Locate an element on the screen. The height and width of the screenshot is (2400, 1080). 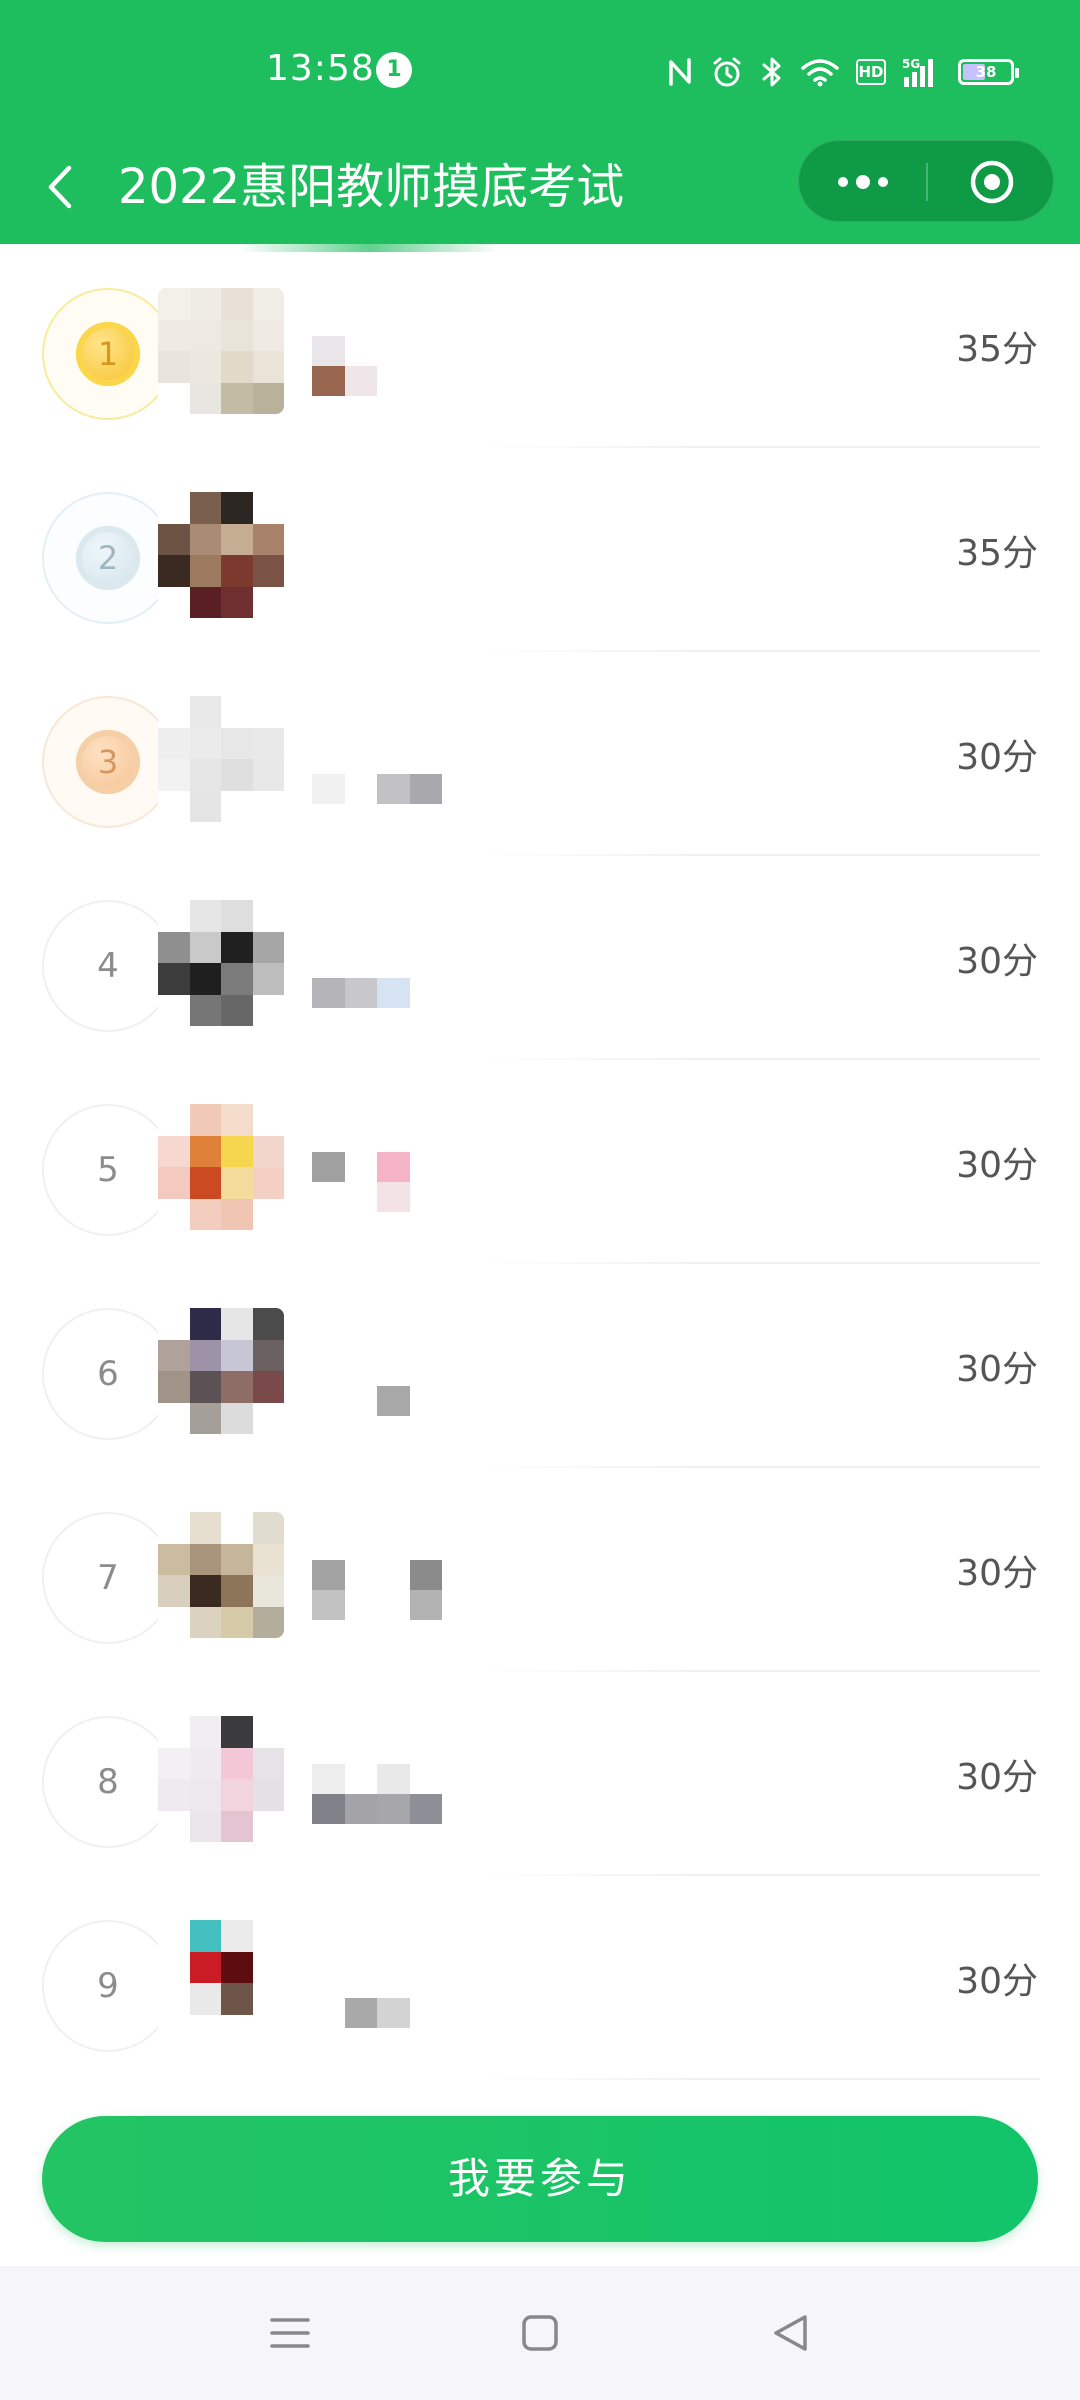
rank-number: 7 is located at coordinates (108, 1578).